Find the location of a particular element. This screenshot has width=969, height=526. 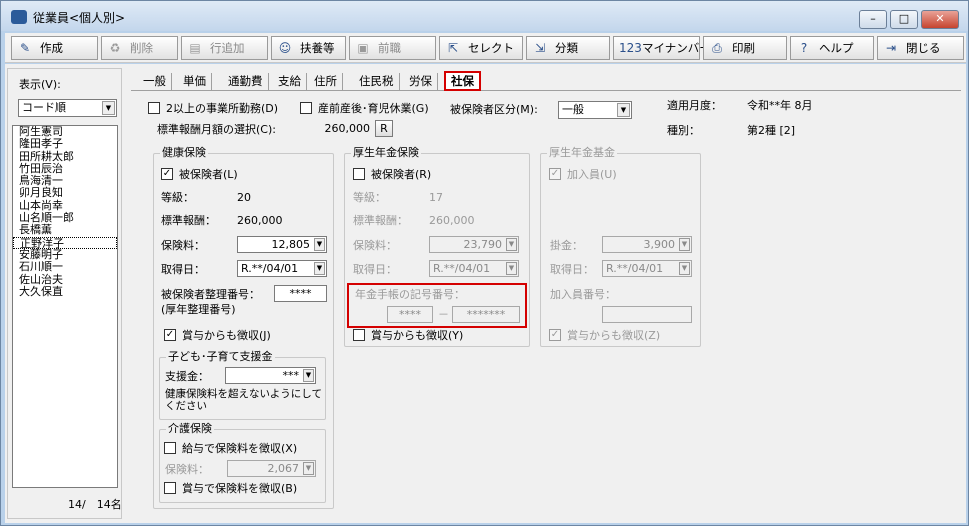

std-select-r-button: R is located at coordinates (384, 128).